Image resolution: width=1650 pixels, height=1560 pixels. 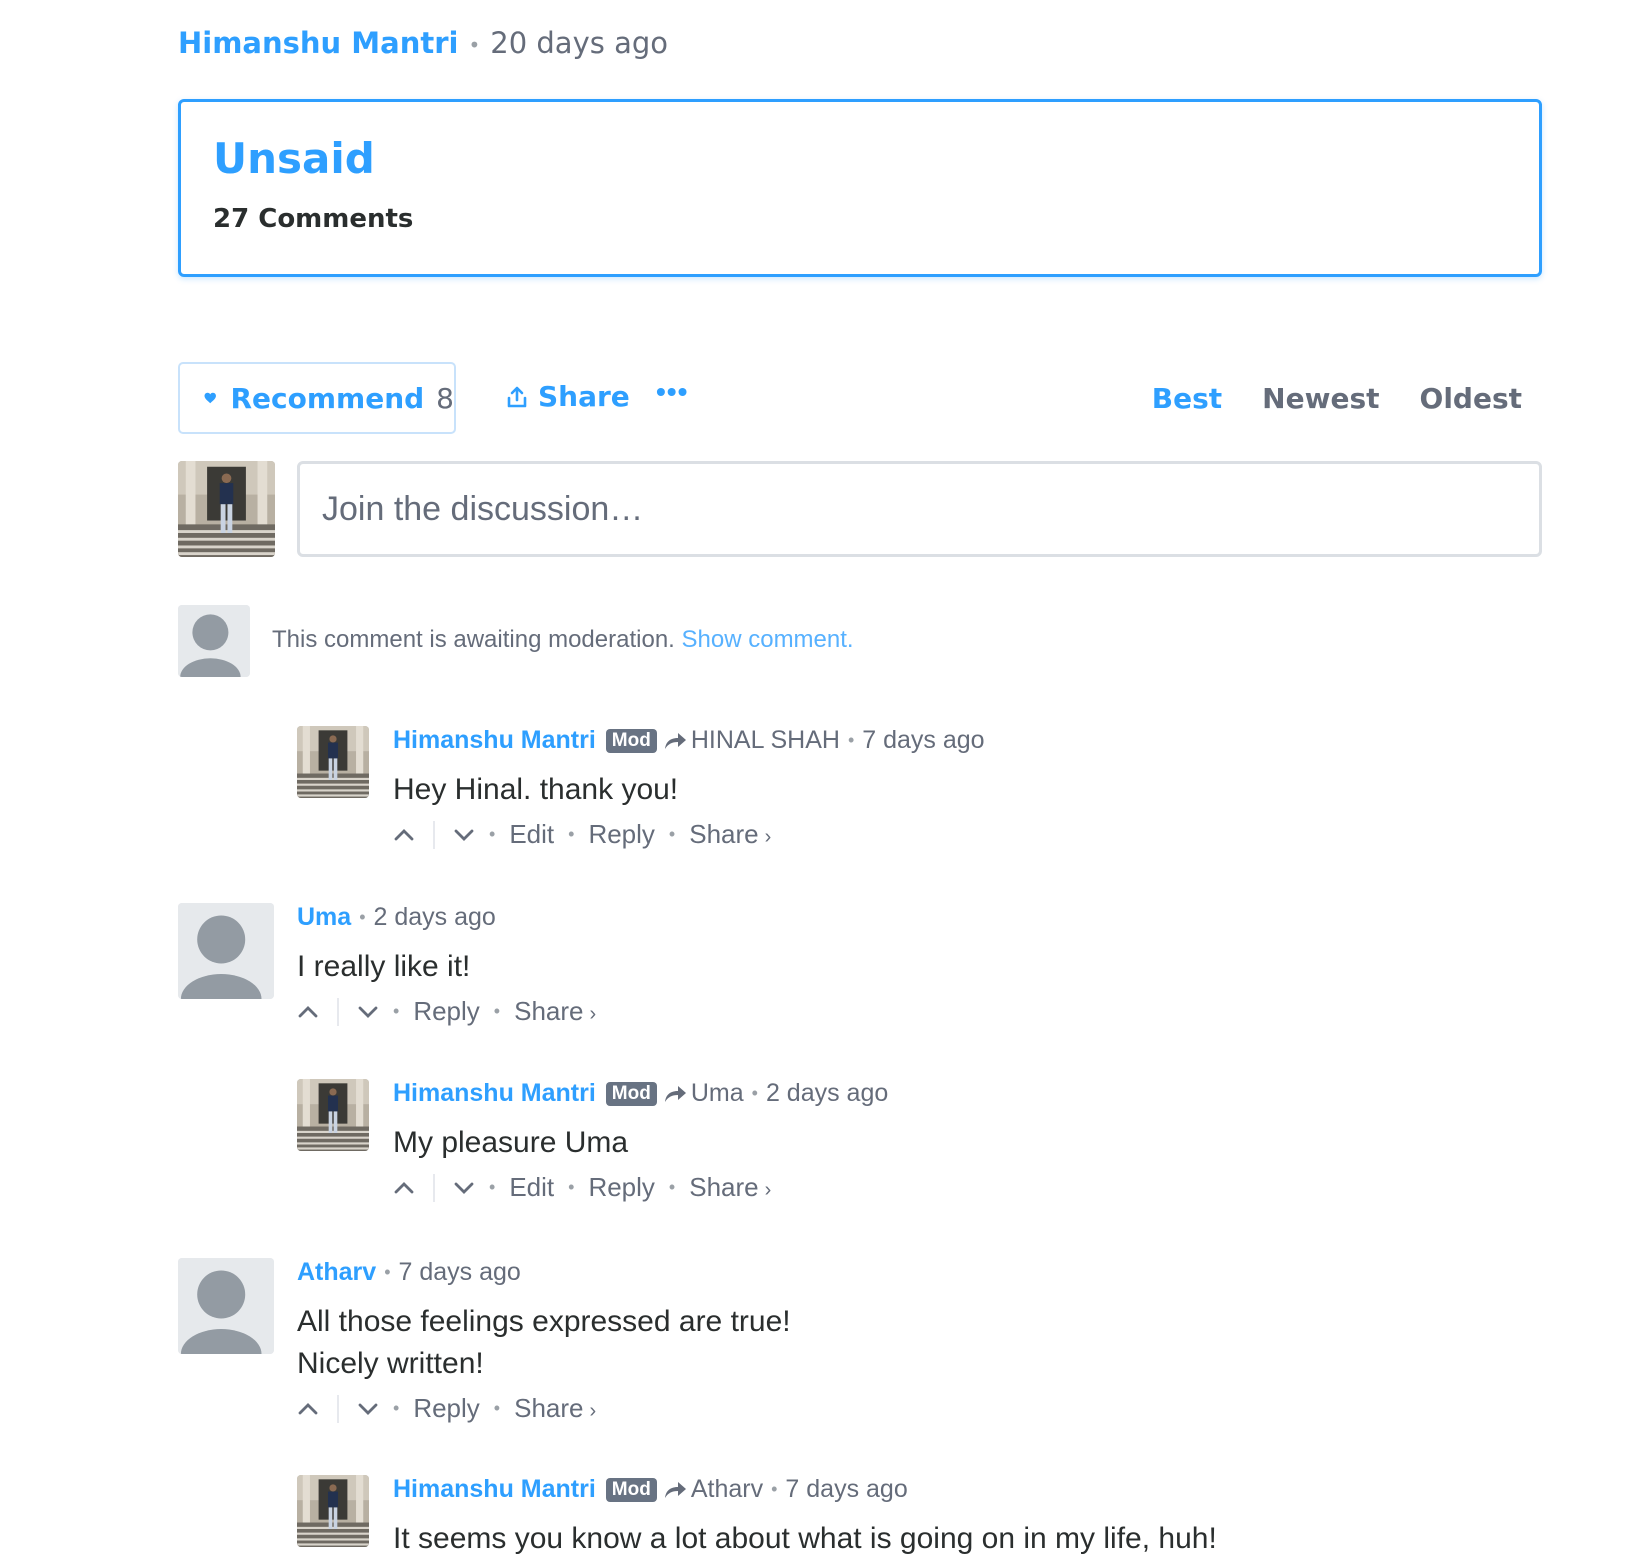 I want to click on comment-header: Himanshu Mantri Mod Uma • 2 days ago, so click(x=640, y=1093).